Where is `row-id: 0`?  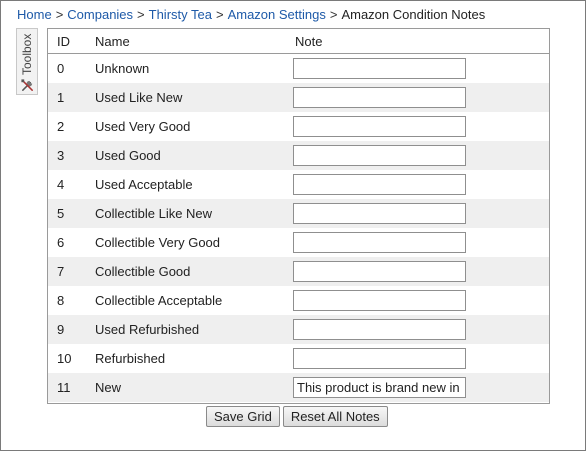
row-id: 0 is located at coordinates (61, 68).